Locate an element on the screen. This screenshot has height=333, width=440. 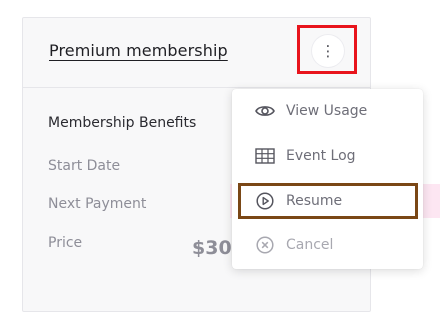
menu-item-label: Event Log is located at coordinates (321, 156).